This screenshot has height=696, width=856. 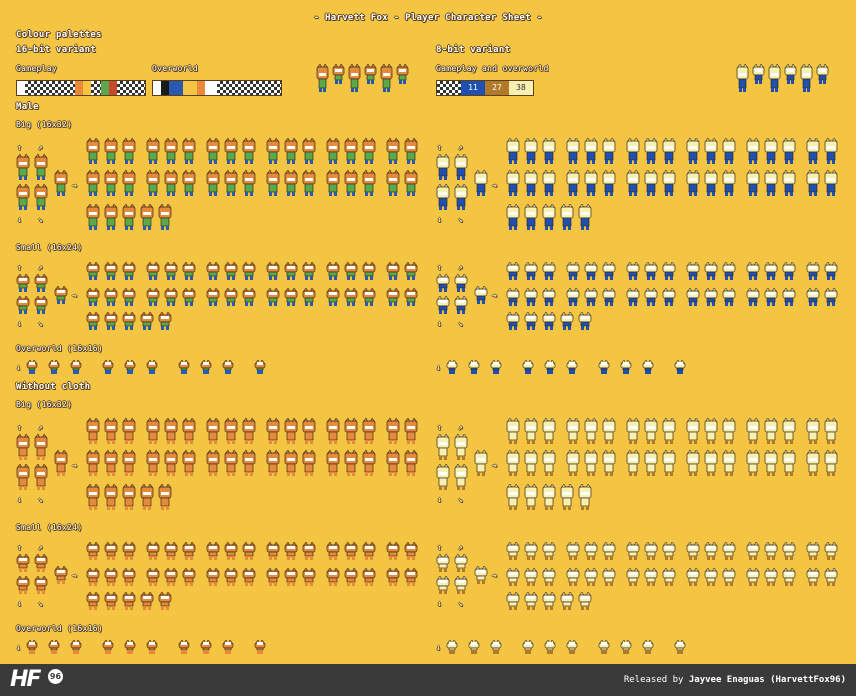 What do you see at coordinates (497, 88) in the screenshot?
I see `swatch-27: 27` at bounding box center [497, 88].